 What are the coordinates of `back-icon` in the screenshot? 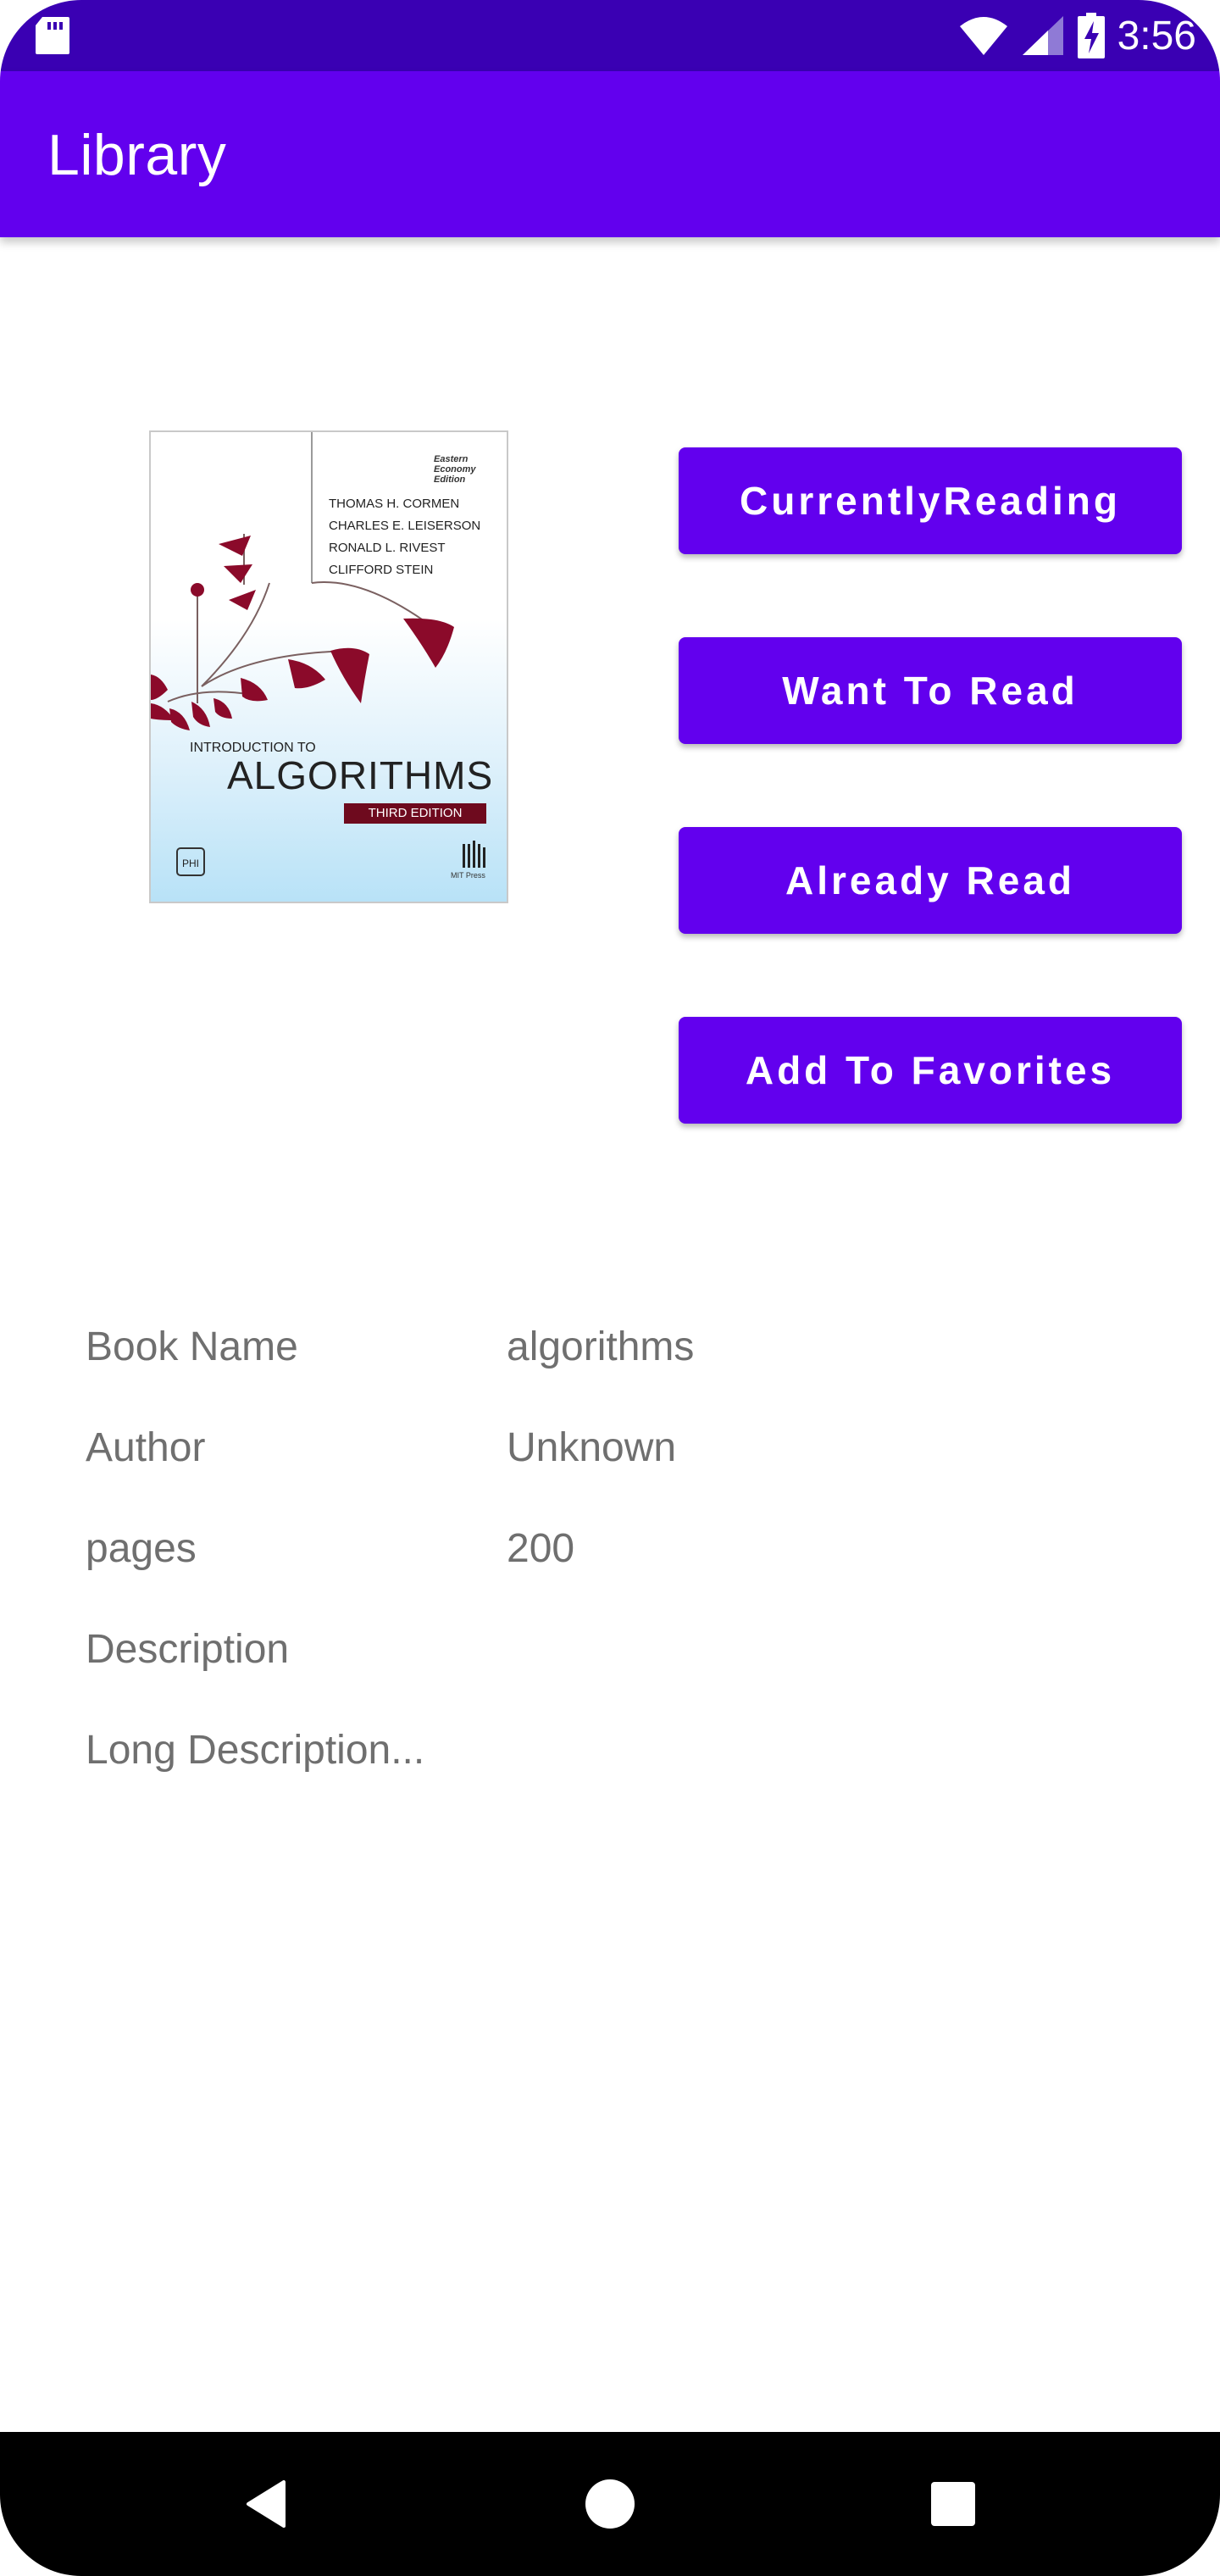 It's located at (266, 2504).